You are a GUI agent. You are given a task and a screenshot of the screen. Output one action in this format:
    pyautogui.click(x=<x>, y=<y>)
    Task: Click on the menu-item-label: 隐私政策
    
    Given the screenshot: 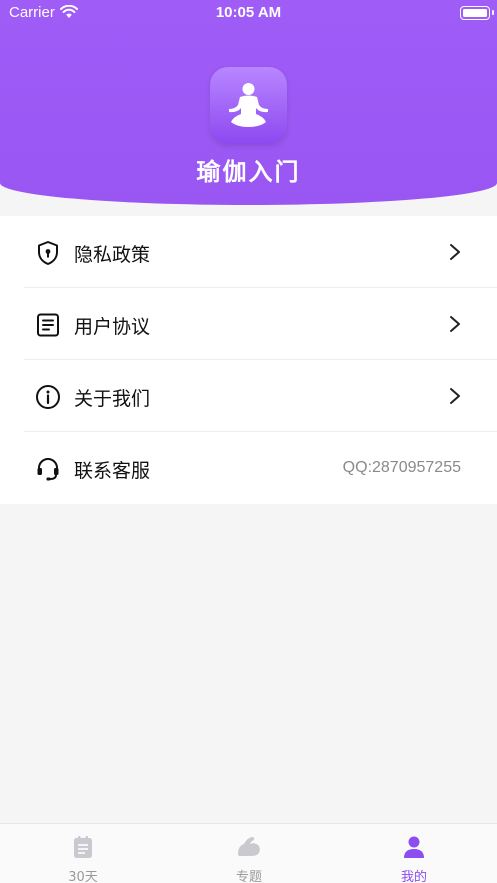 What is the action you would take?
    pyautogui.click(x=112, y=255)
    